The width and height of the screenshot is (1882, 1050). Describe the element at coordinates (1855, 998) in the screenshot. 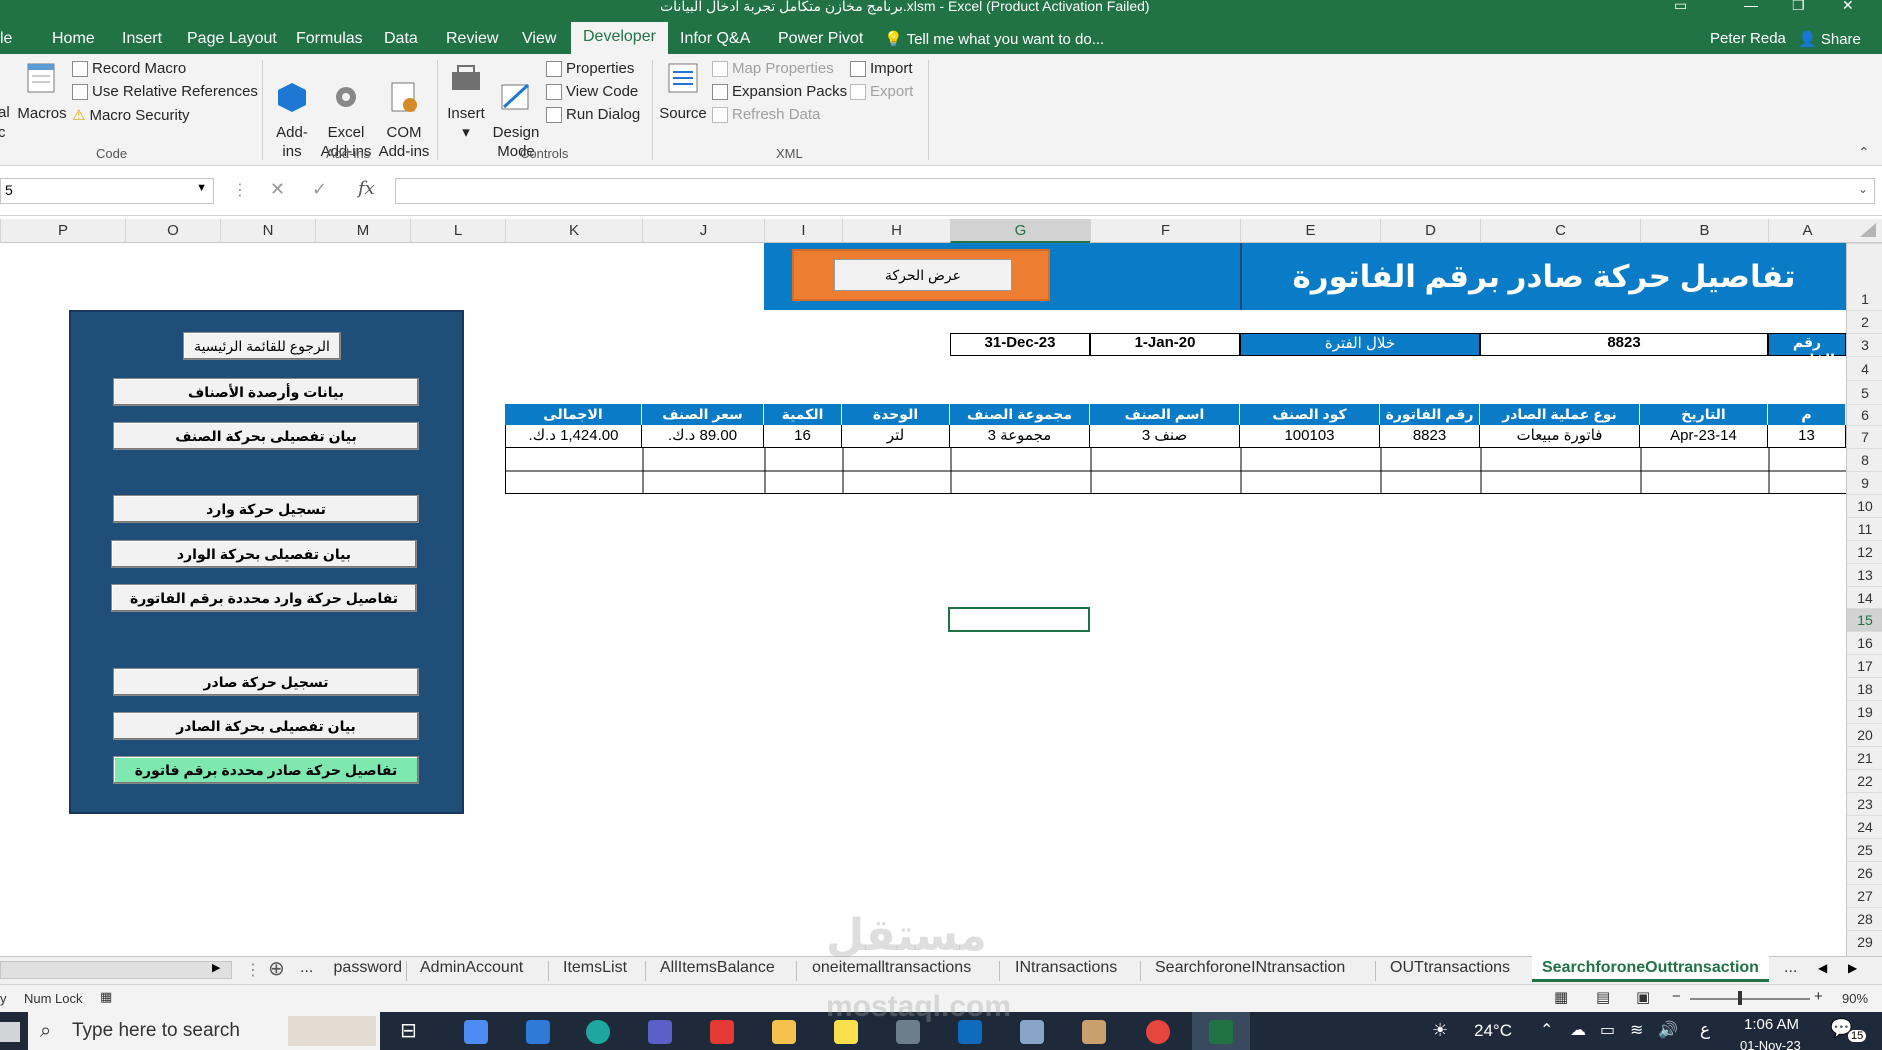

I see `zoom-level: 90%` at that location.